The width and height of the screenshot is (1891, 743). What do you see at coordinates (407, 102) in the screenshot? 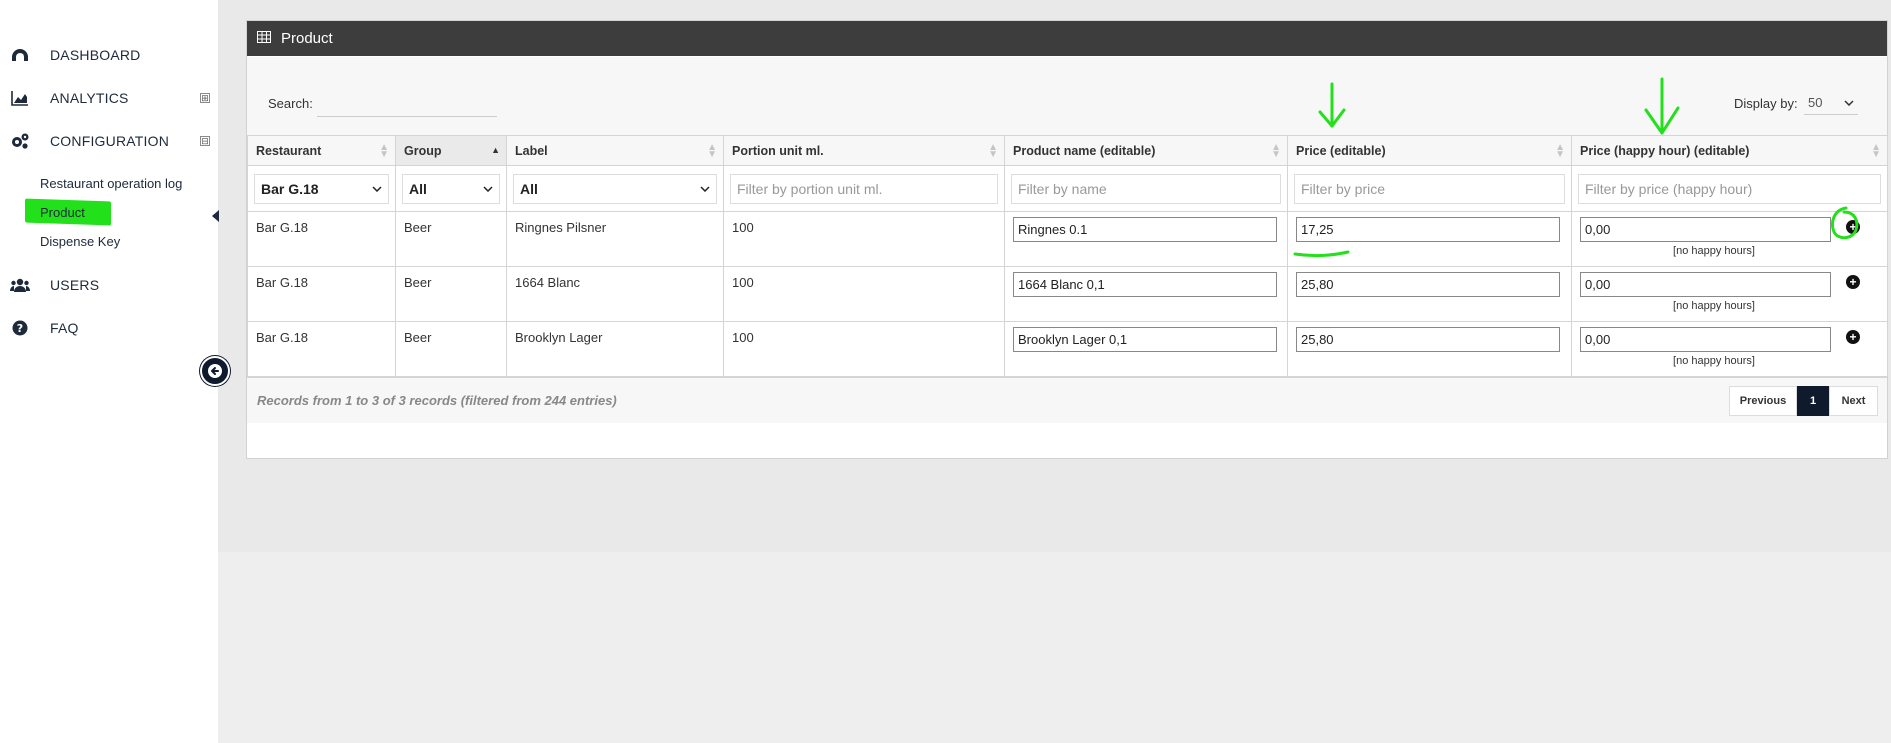
I see `search-input` at bounding box center [407, 102].